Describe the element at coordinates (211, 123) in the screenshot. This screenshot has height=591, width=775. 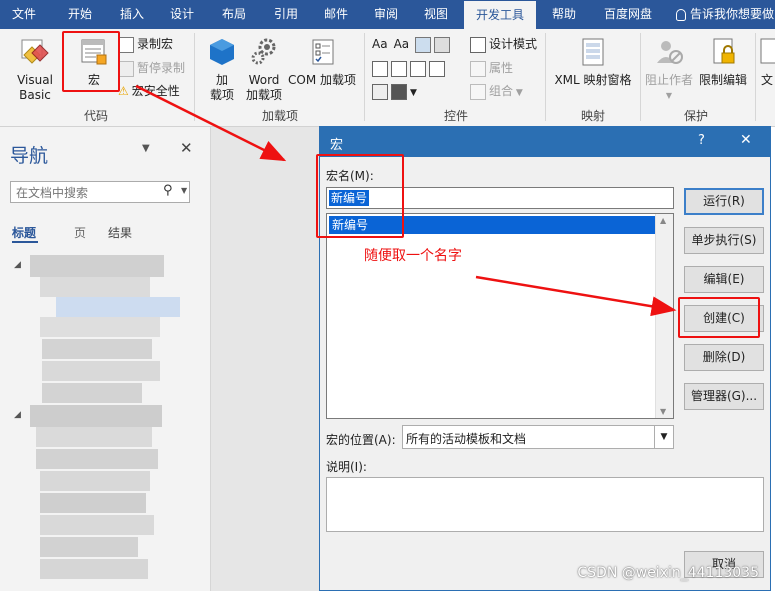
I see `arrow-to-dialog` at that location.